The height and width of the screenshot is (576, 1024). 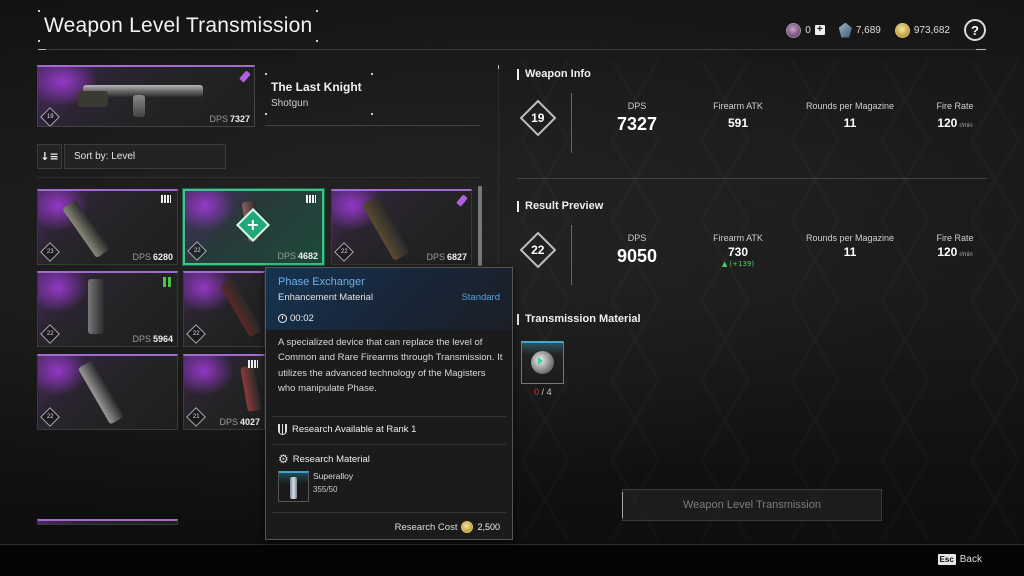 What do you see at coordinates (282, 429) in the screenshot?
I see `hand-icon` at bounding box center [282, 429].